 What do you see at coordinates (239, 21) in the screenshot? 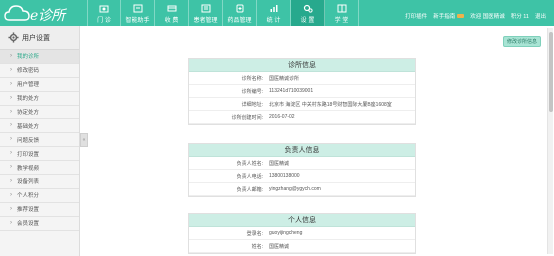
I see `nav-label: 药品管理` at bounding box center [239, 21].